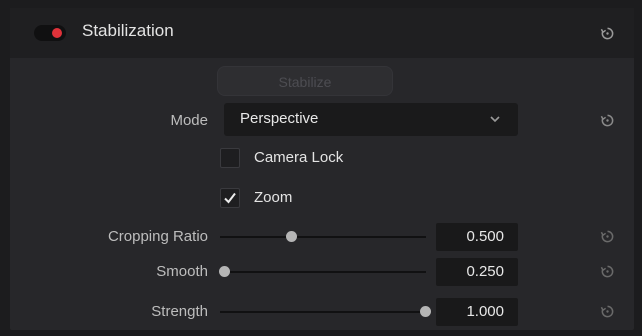 Image resolution: width=642 pixels, height=336 pixels. I want to click on cropping-ratio-track, so click(323, 237).